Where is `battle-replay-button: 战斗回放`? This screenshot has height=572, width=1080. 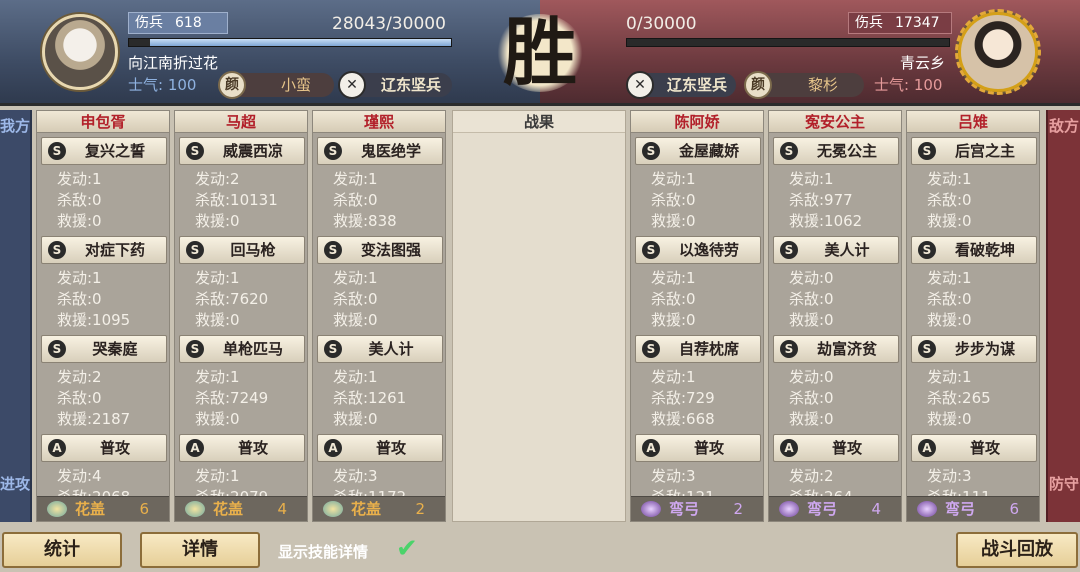 battle-replay-button: 战斗回放 is located at coordinates (1017, 550).